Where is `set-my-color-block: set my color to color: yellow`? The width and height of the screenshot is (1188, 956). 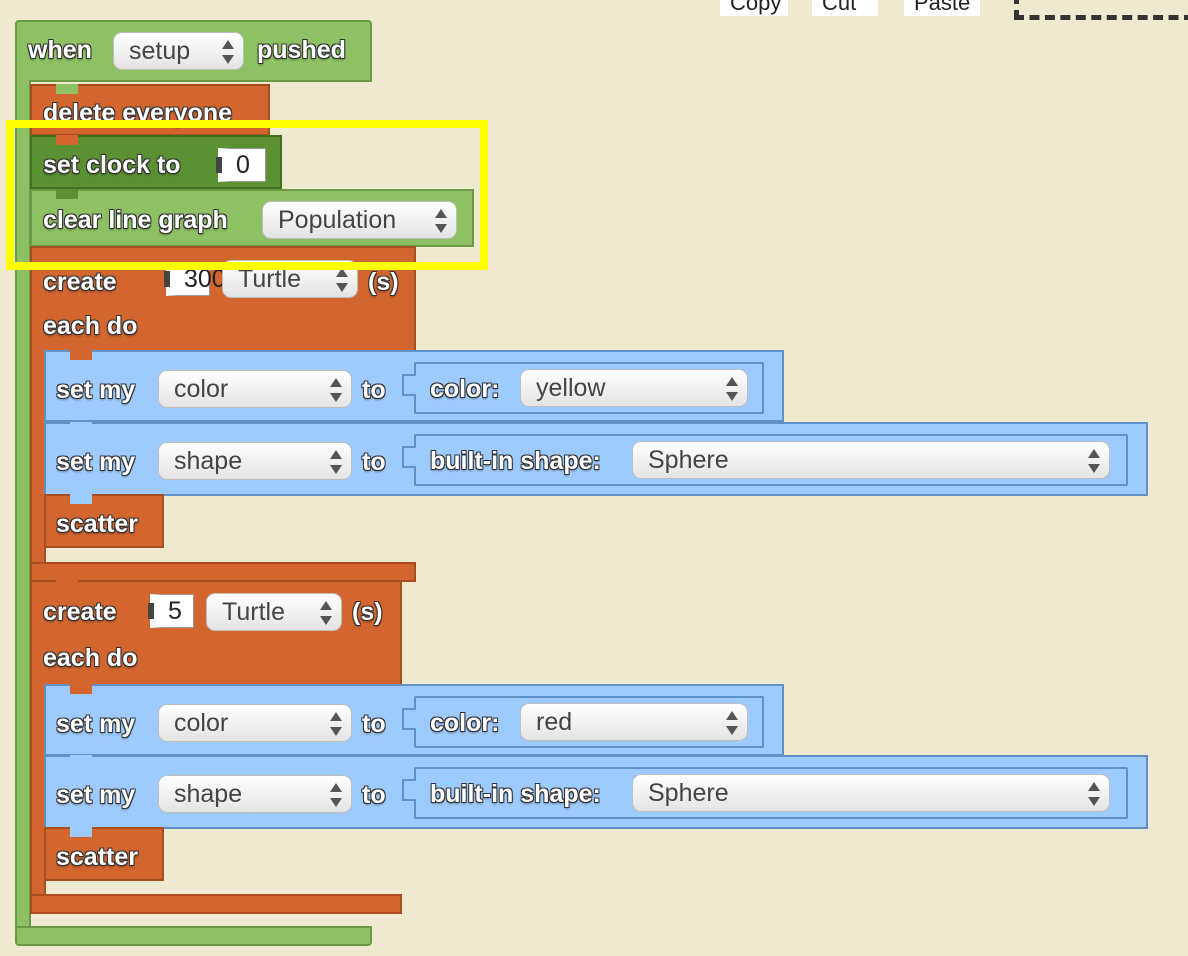 set-my-color-block: set my color to color: yellow is located at coordinates (414, 386).